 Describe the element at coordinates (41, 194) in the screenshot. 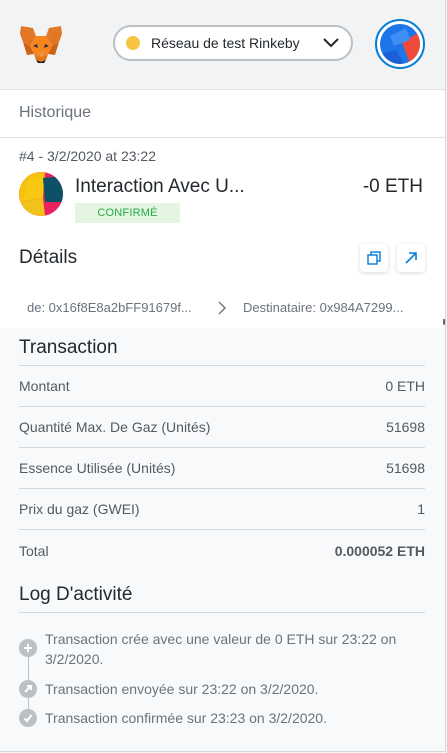

I see `contract-identicon` at that location.